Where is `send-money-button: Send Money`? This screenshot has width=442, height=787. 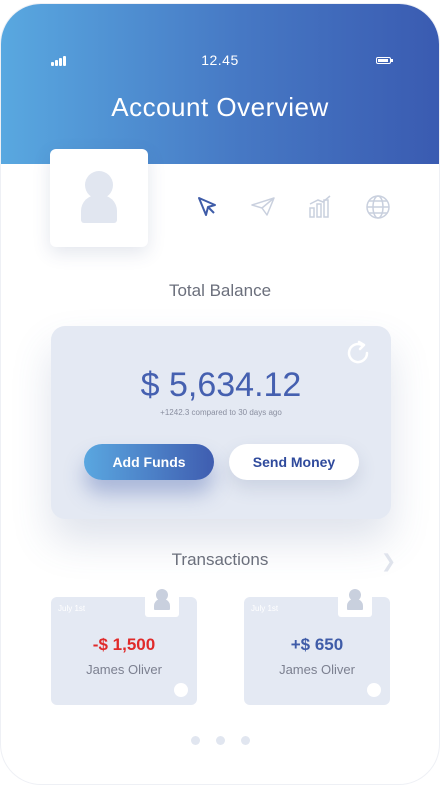
send-money-button: Send Money is located at coordinates (294, 462).